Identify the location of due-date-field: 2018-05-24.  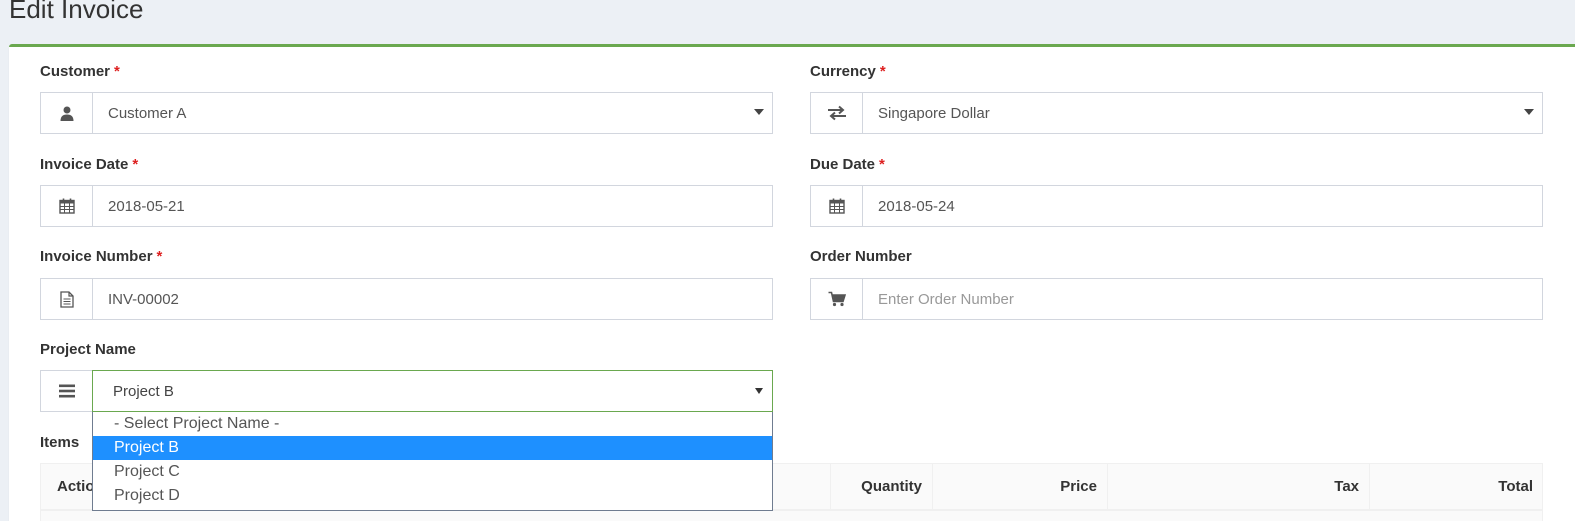
(1176, 206).